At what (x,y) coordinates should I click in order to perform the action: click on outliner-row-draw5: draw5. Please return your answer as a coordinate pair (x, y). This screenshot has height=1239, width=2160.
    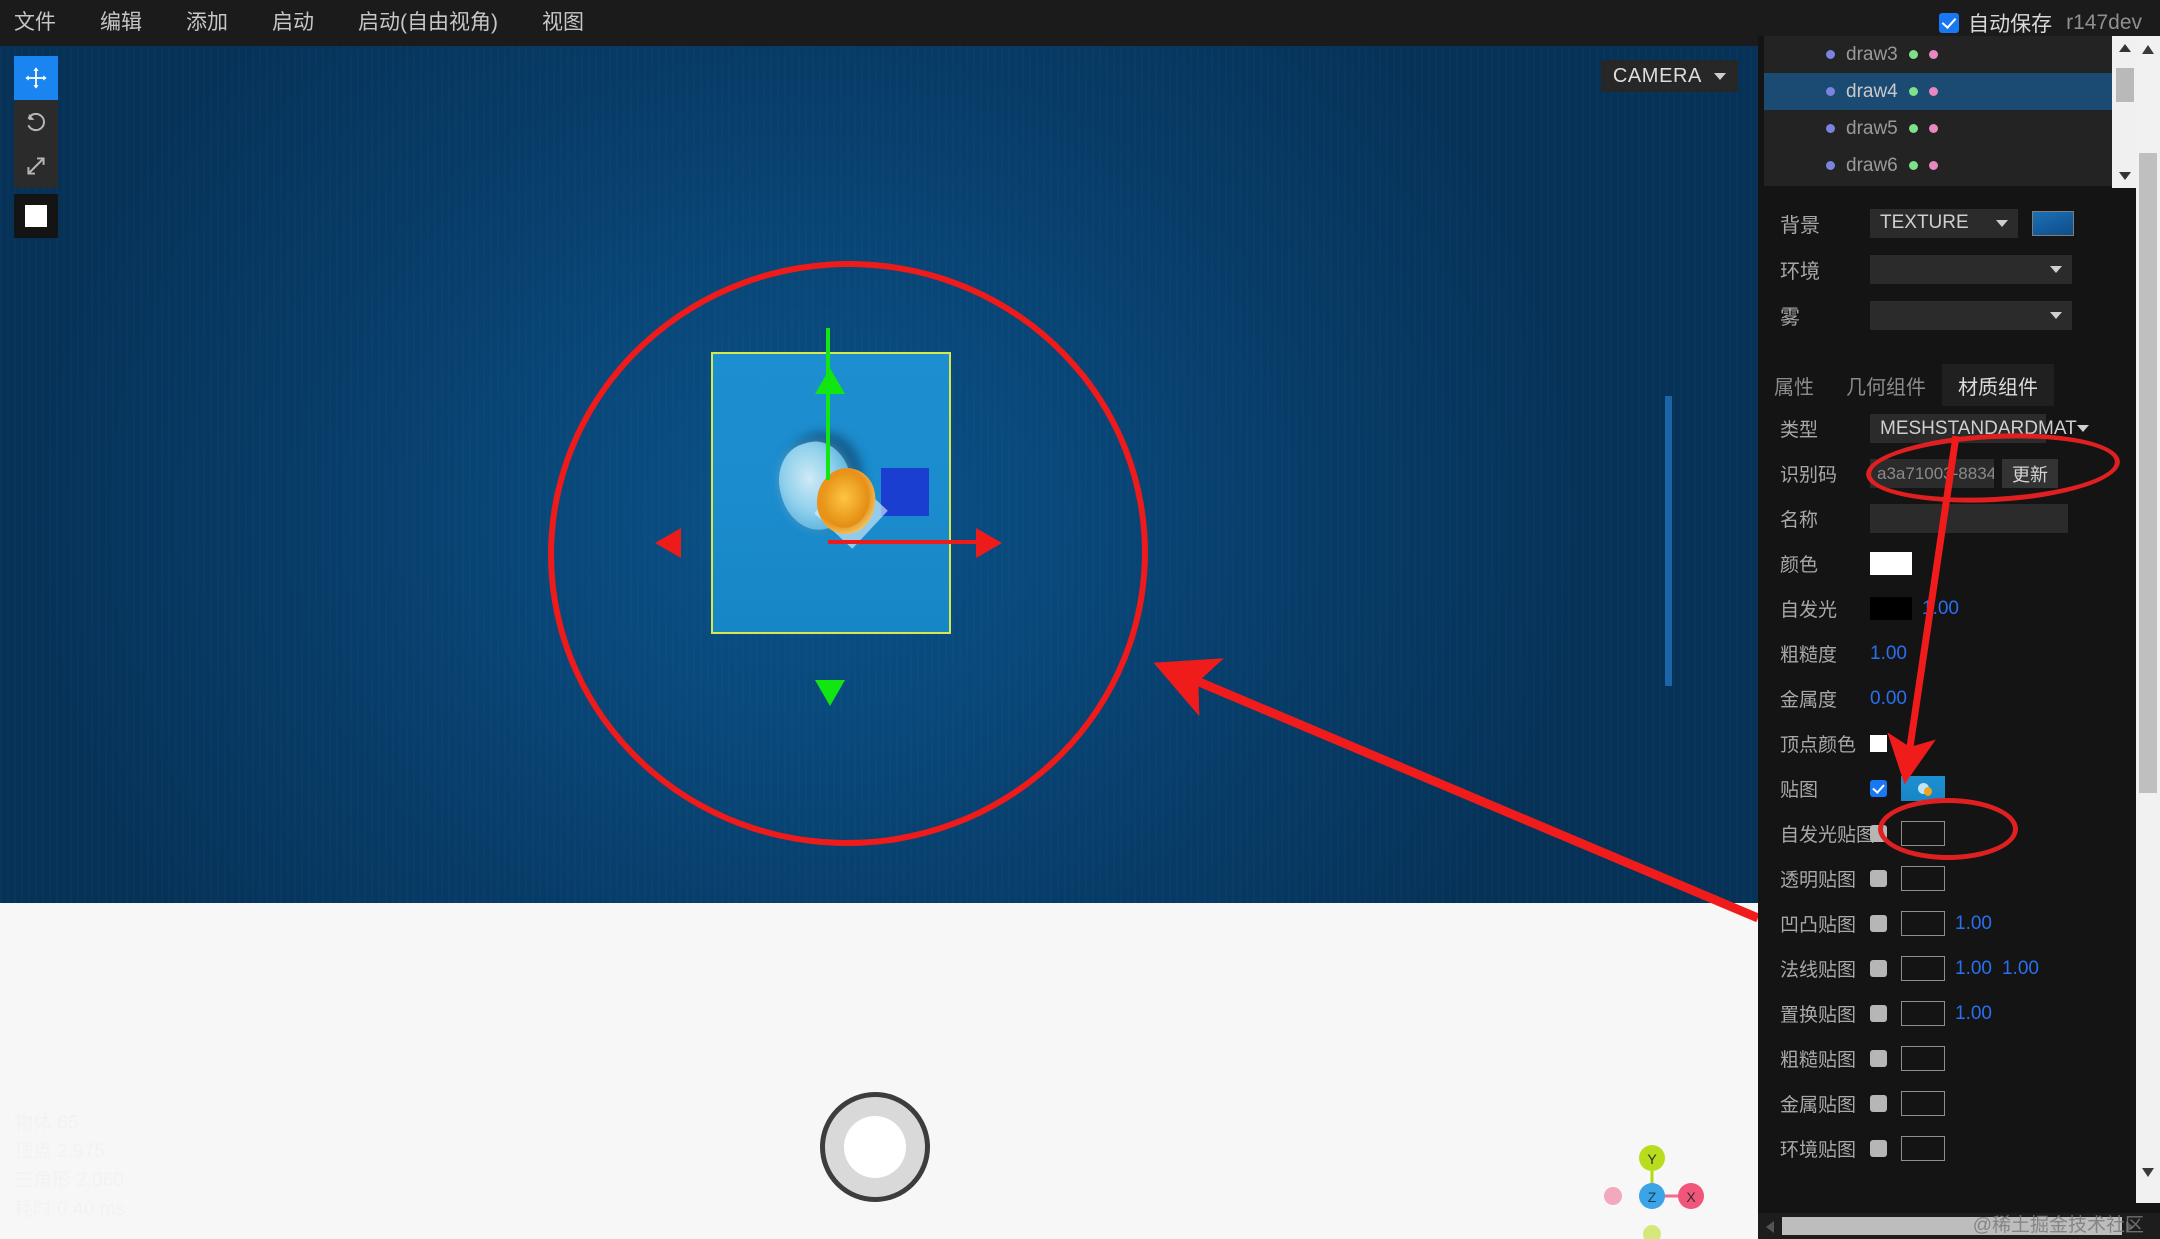
    Looking at the image, I should click on (1942, 128).